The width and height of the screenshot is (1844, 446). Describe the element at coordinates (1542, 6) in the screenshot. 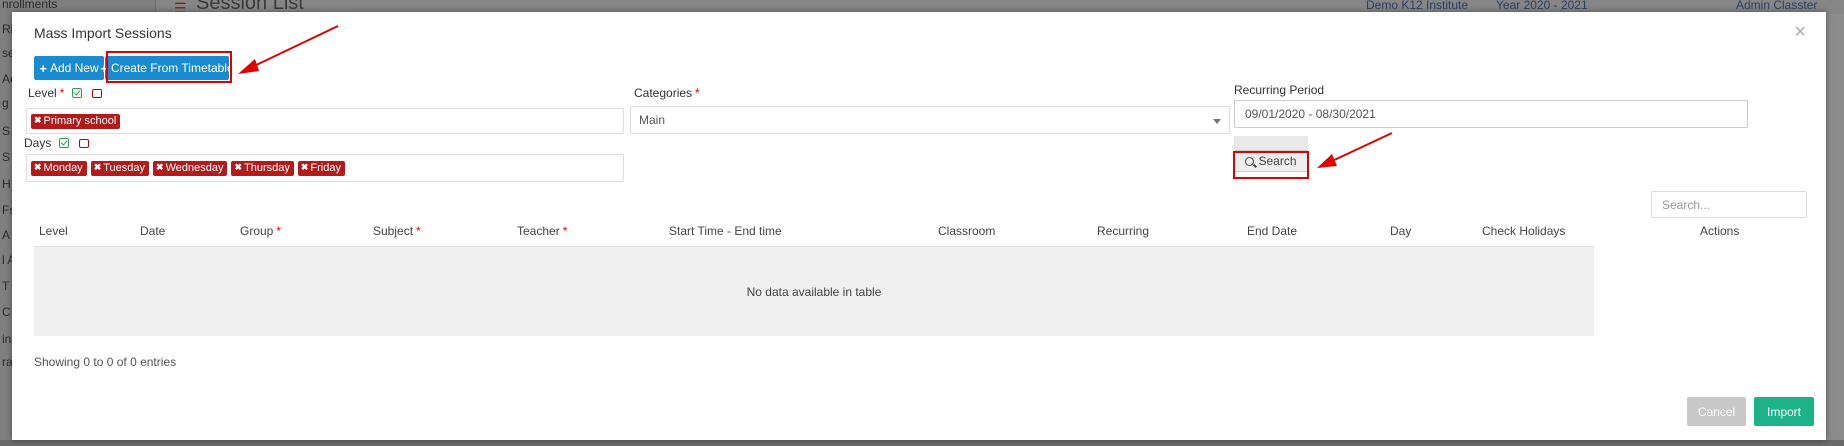

I see `year-selector: Year 2020 - 2021` at that location.